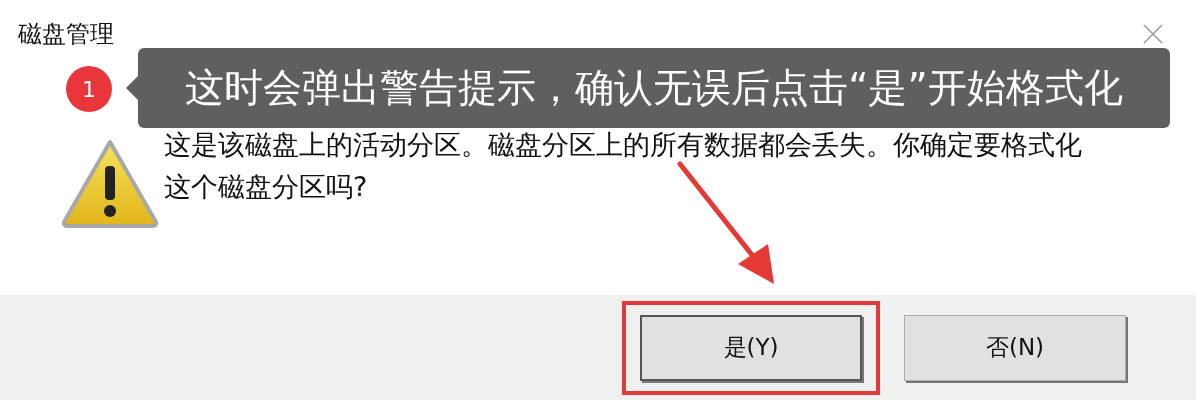 The height and width of the screenshot is (400, 1196). Describe the element at coordinates (623, 166) in the screenshot. I see `warning-message: 这是该磁盘上的活动分区。磁盘分区上的所有数据都会丢失。你确定要格式化这个磁盘分区吗?` at that location.